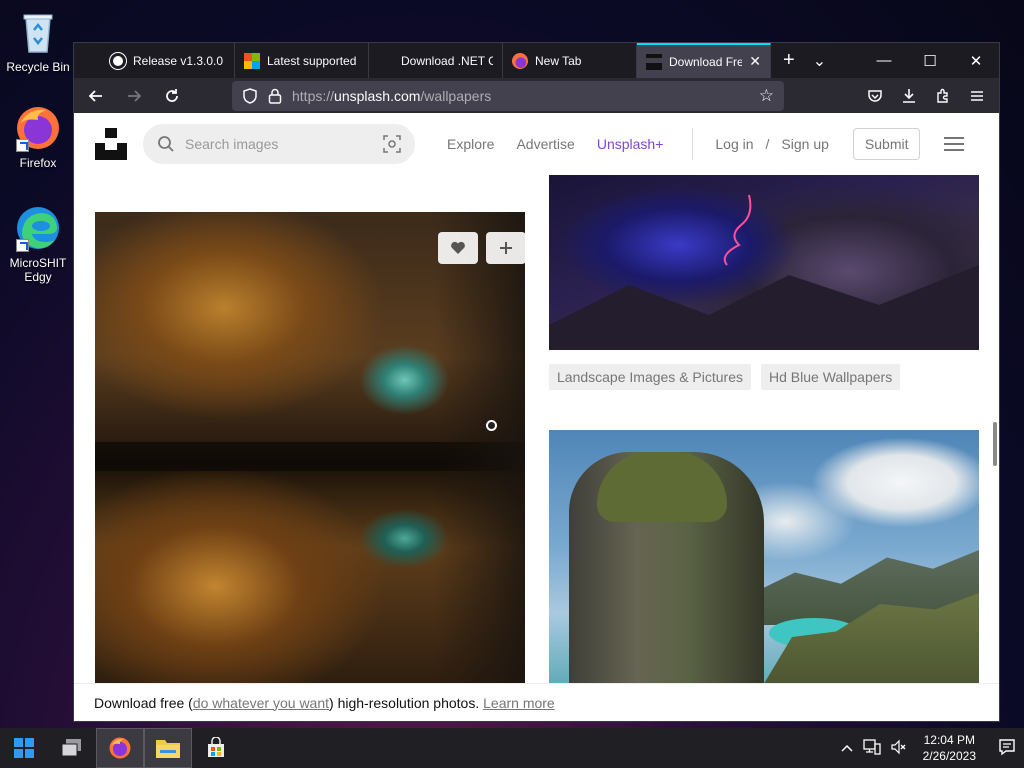 The image size is (1024, 768). I want to click on task-view-button, so click(72, 748).